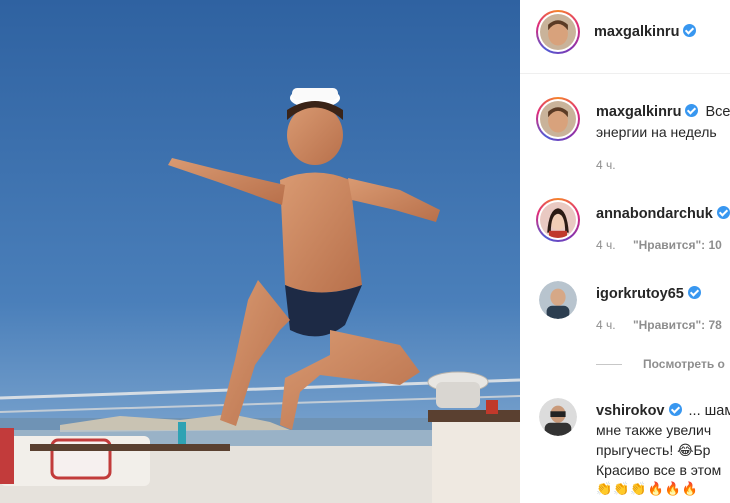 The image size is (730, 503). I want to click on comment-meta: 4 ч. "Нравится": 10, so click(659, 245).